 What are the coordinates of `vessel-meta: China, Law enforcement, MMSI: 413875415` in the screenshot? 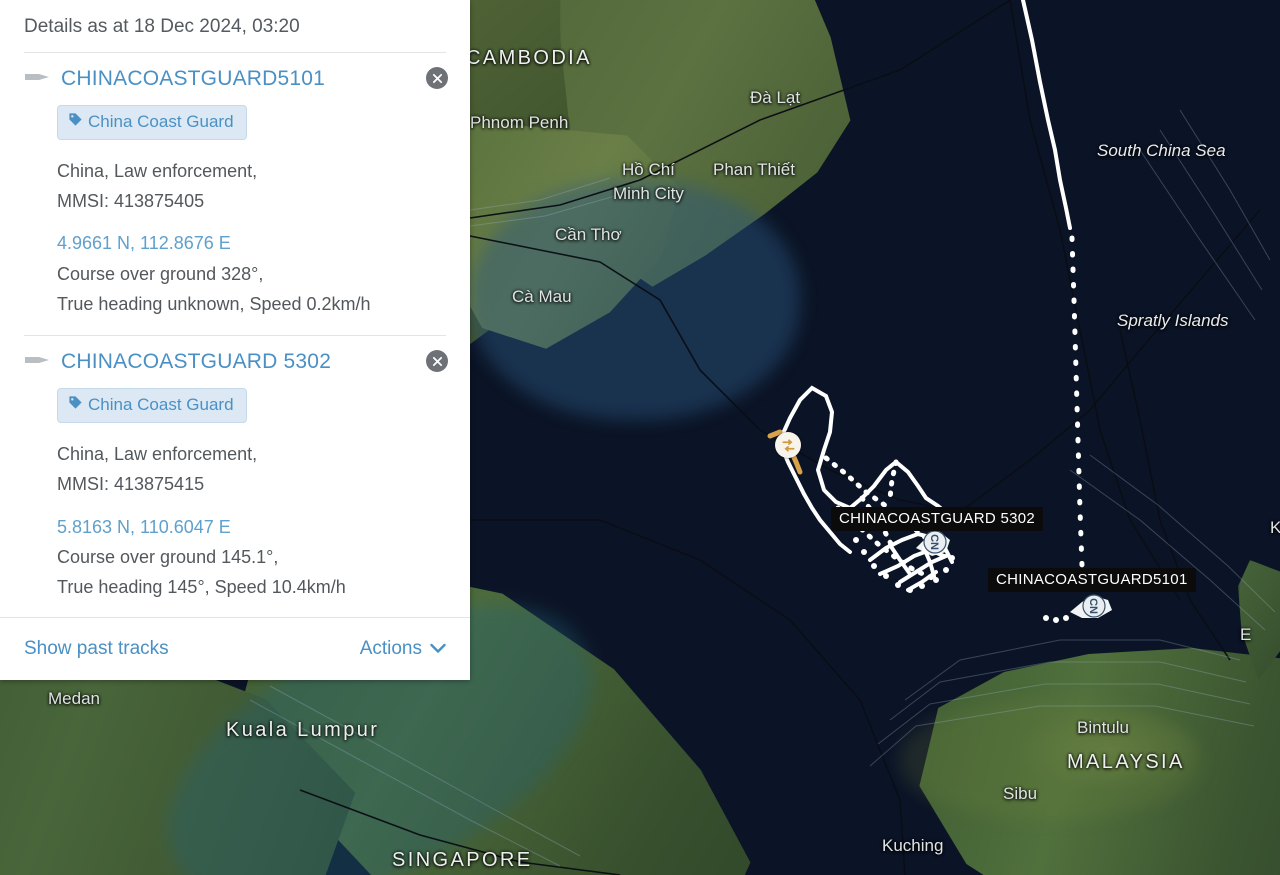 It's located at (251, 469).